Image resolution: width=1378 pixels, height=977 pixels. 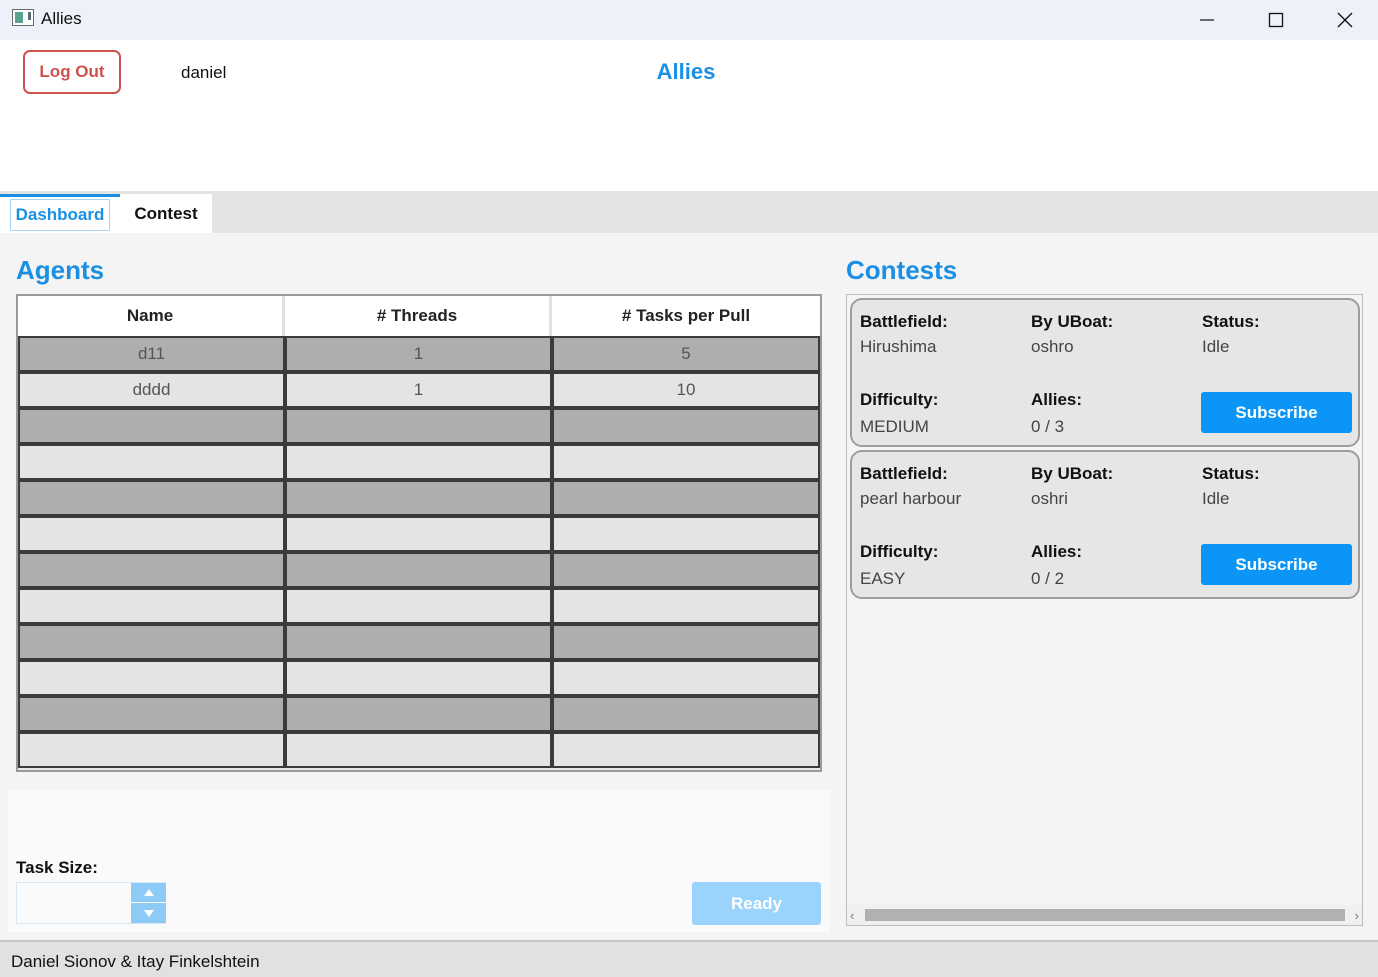 I want to click on status-label: Status:, so click(x=1231, y=321).